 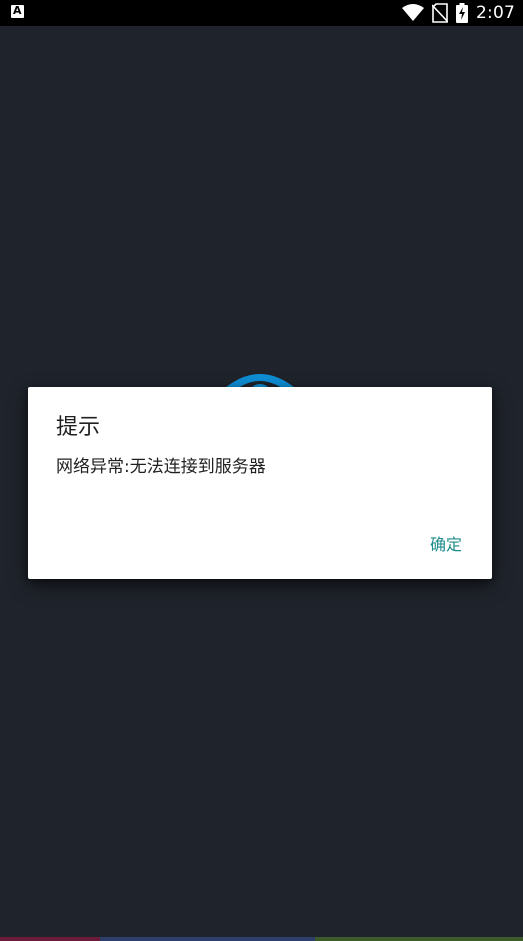 What do you see at coordinates (17, 11) in the screenshot?
I see `notification-a-icon` at bounding box center [17, 11].